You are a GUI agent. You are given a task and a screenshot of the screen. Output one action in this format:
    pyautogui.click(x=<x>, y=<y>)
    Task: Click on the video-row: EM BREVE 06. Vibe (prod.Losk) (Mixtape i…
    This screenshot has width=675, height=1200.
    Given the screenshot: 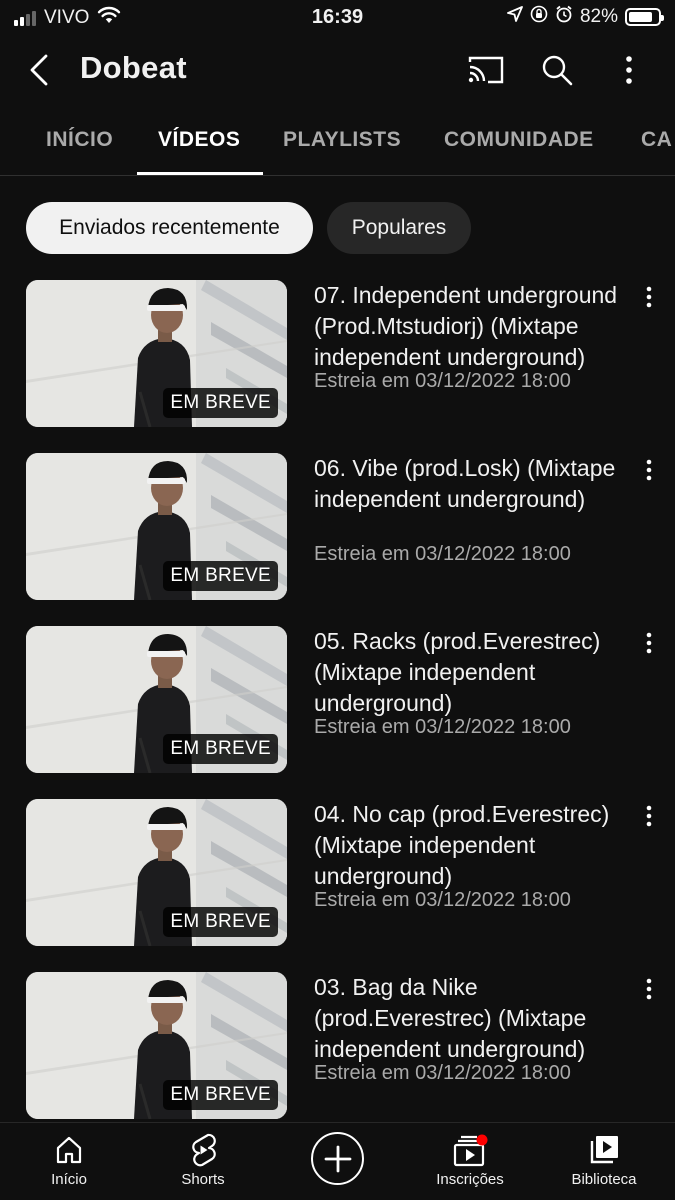 What is the action you would take?
    pyautogui.click(x=337, y=528)
    